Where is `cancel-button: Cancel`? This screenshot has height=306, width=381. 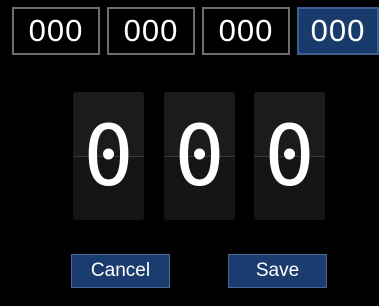 cancel-button: Cancel is located at coordinates (120, 271).